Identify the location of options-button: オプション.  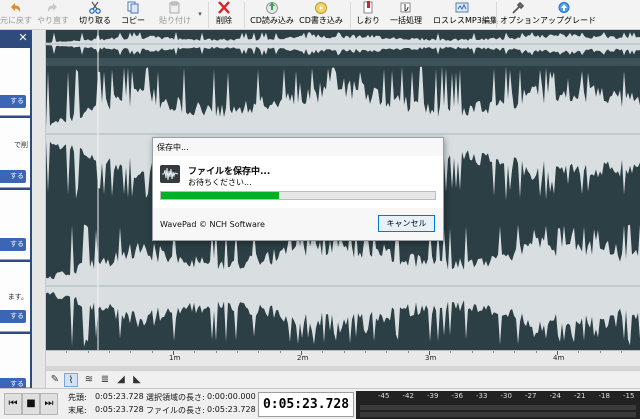
(520, 15).